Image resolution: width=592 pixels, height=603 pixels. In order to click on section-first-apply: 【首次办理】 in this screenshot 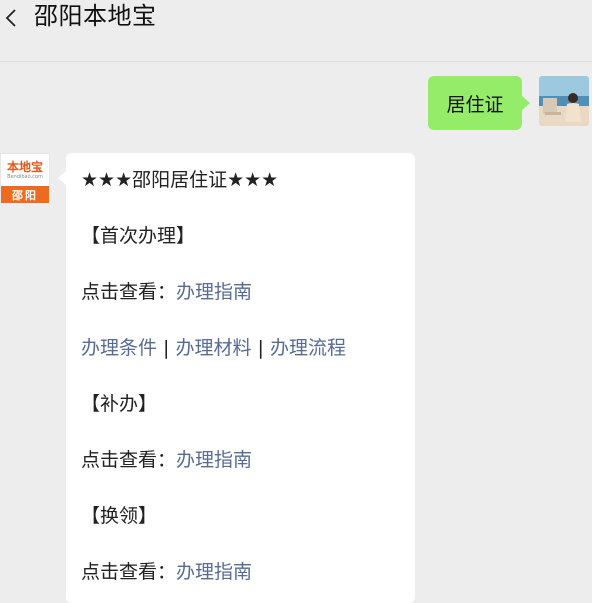, I will do `click(138, 236)`.